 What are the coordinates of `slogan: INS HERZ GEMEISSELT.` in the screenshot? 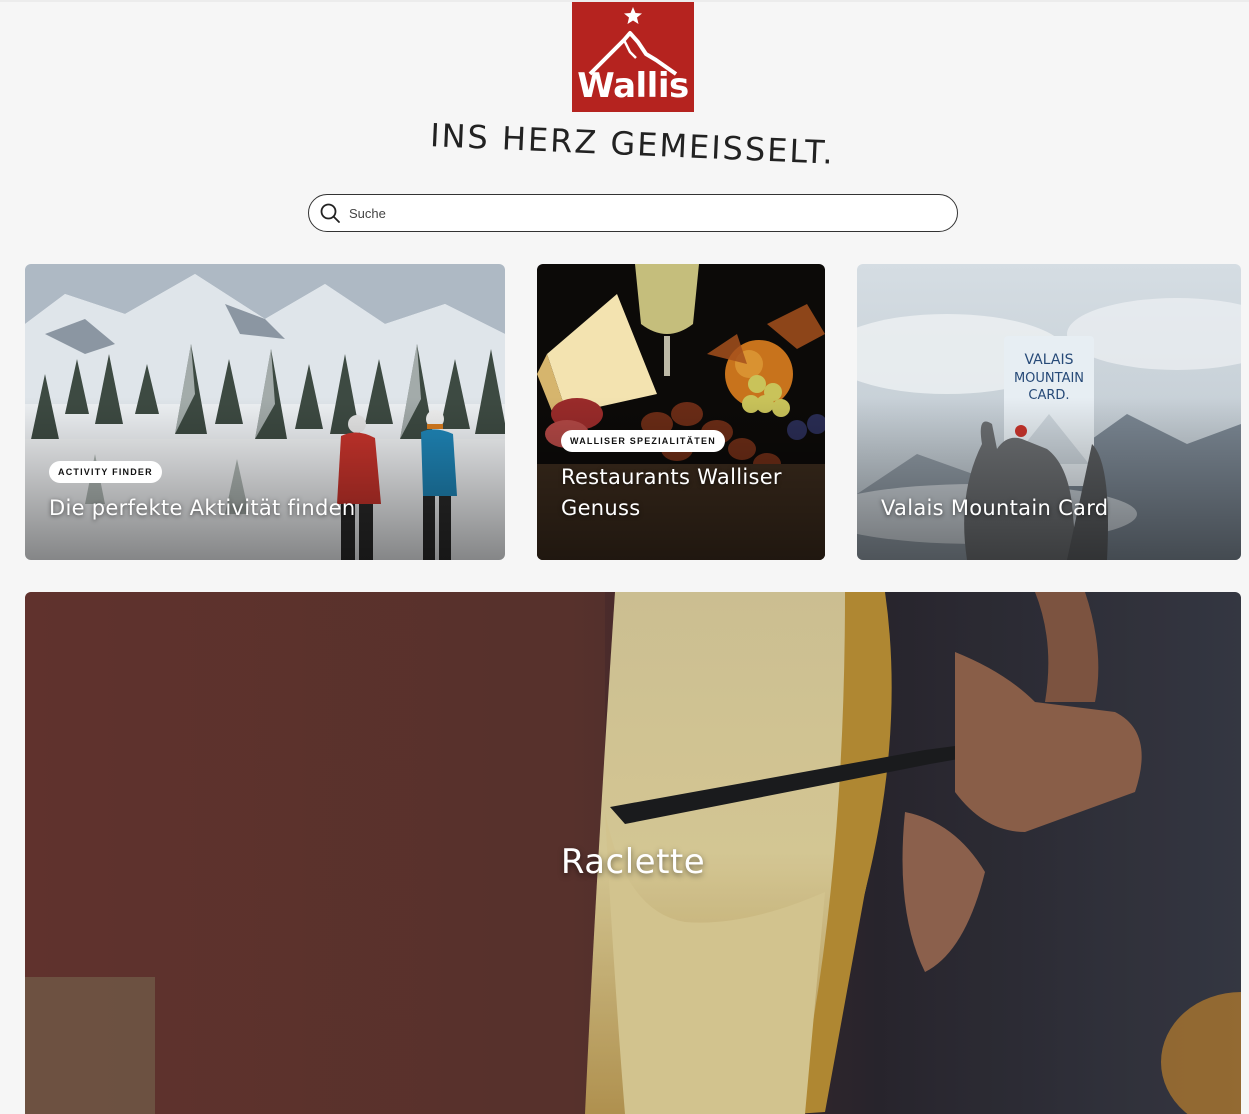 It's located at (632, 144).